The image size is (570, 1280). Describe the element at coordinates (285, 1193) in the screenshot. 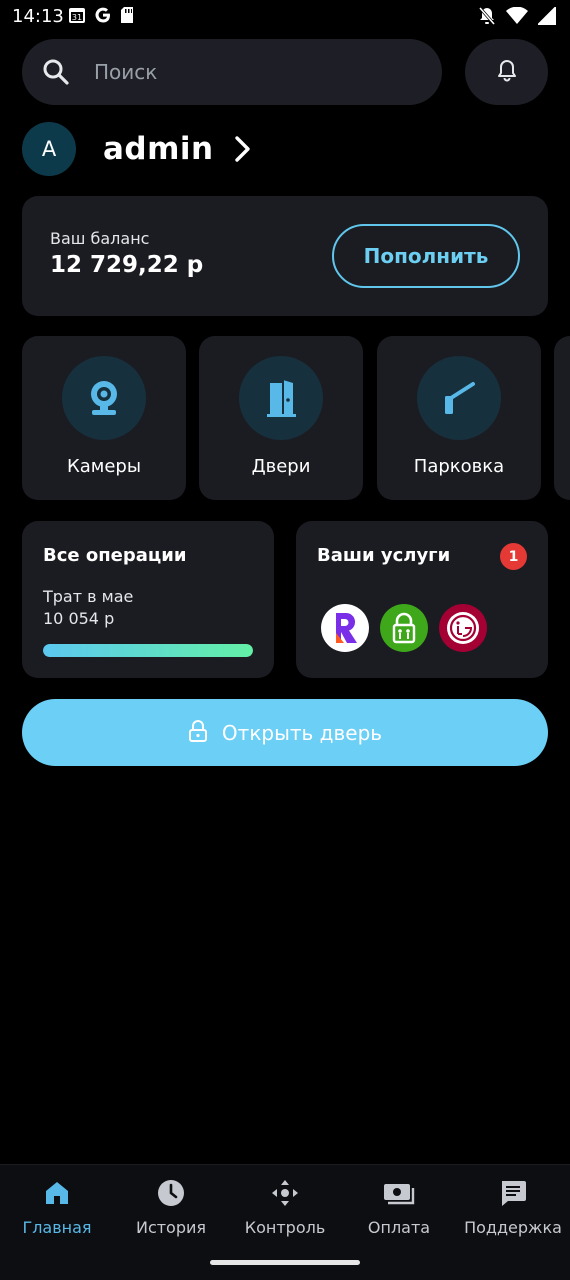

I see `move-icon` at that location.